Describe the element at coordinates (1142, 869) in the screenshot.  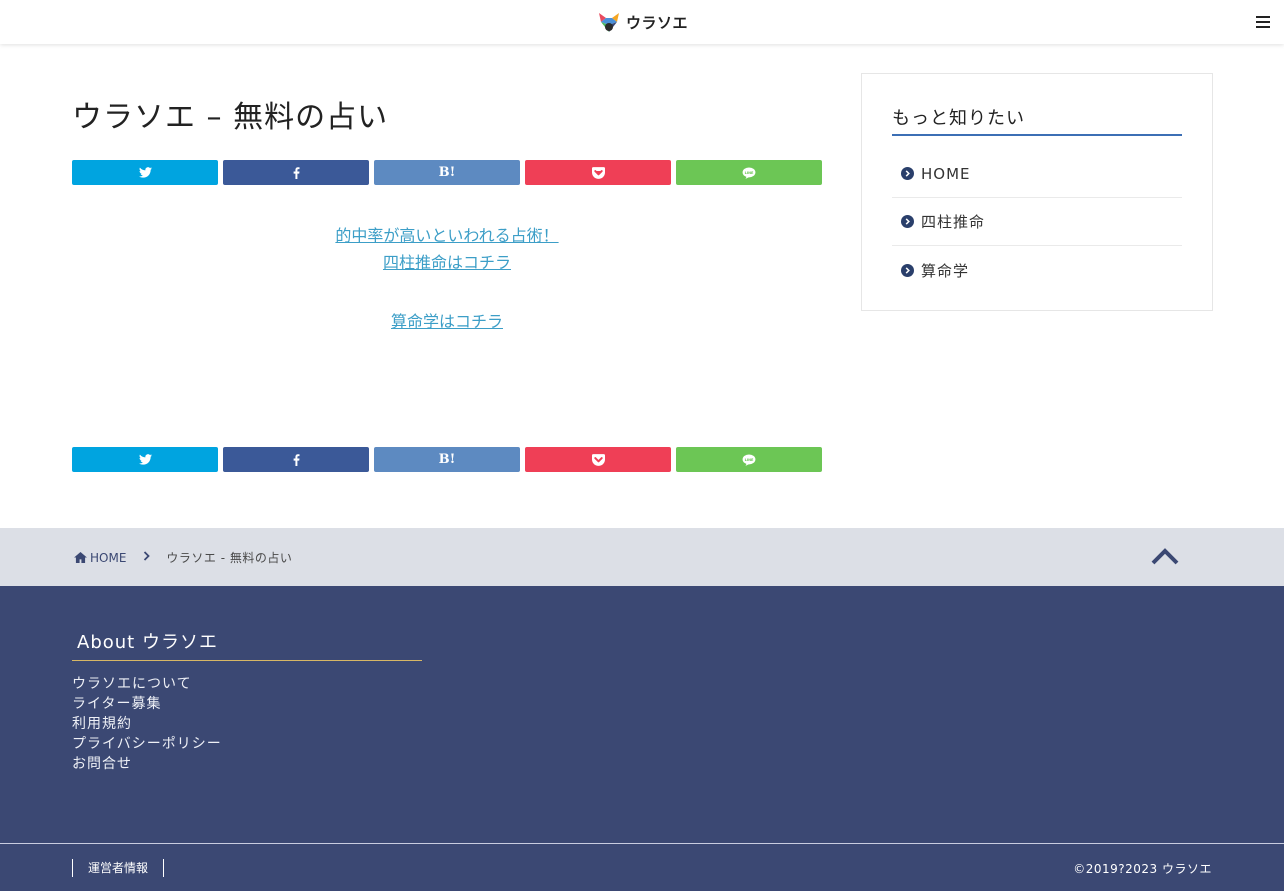
I see `copyright-text: ©2019?2023 ウラソエ` at that location.